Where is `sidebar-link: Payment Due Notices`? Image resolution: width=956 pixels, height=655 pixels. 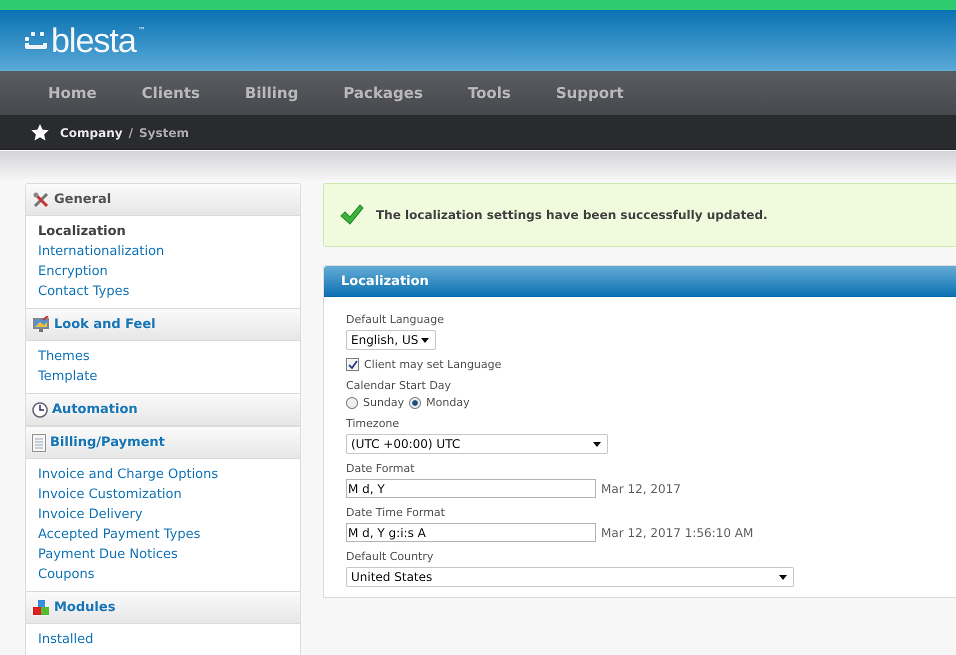
sidebar-link: Payment Due Notices is located at coordinates (163, 555).